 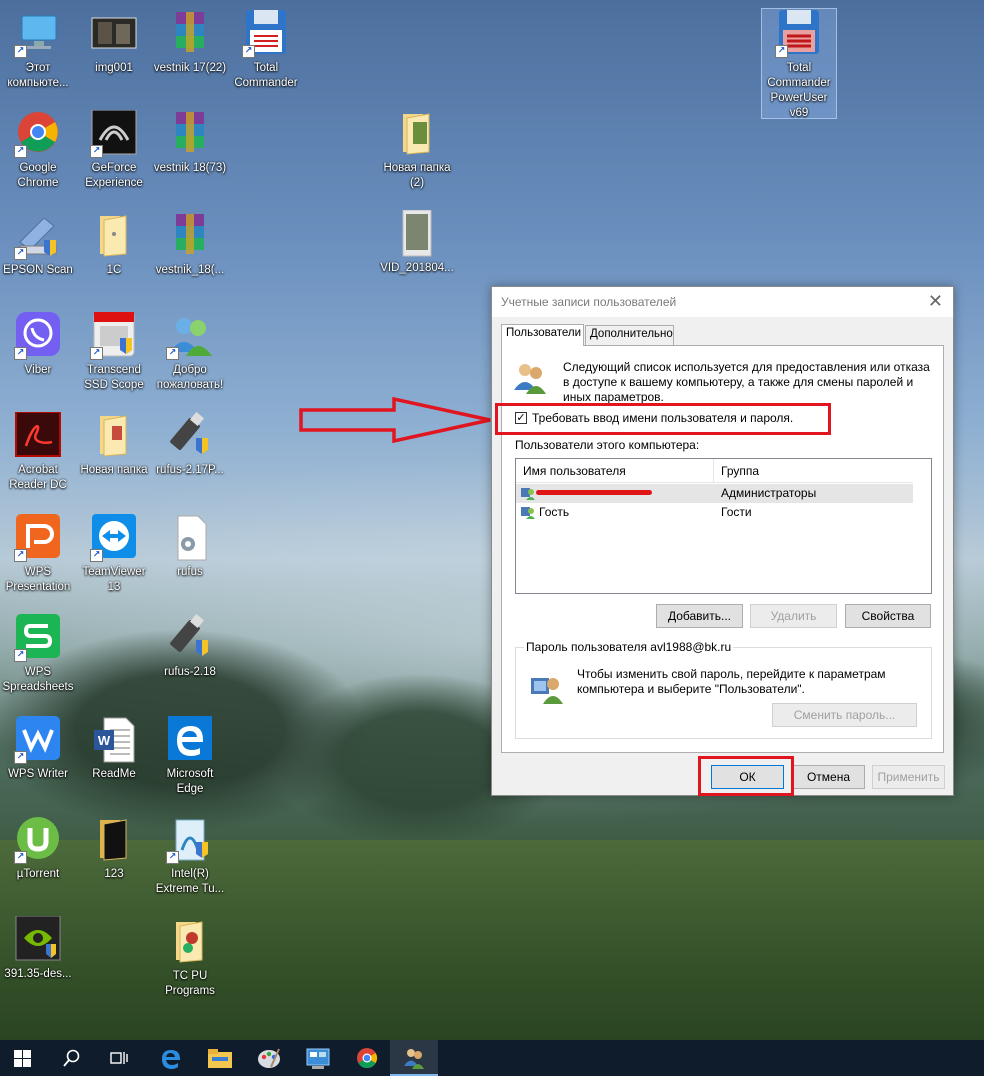 I want to click on start-icon, so click(x=22, y=1060).